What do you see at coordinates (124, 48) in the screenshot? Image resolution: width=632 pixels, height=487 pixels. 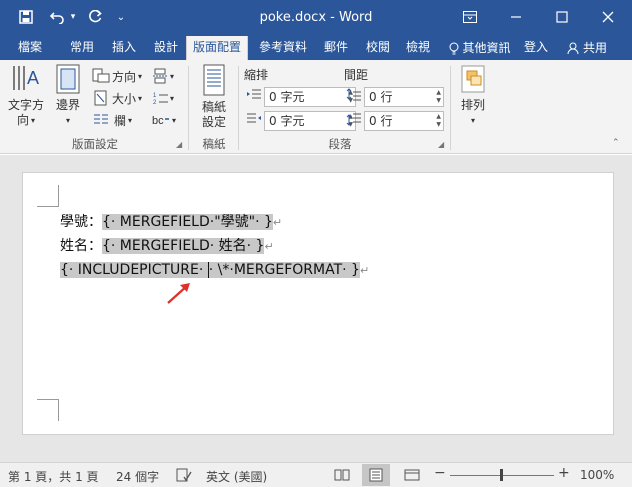 I see `tab-insert: 插入` at bounding box center [124, 48].